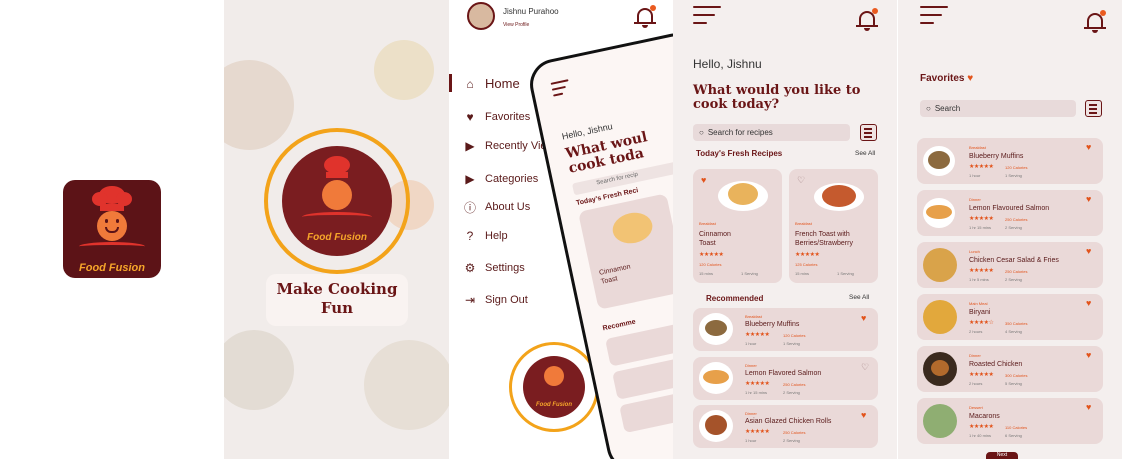 The image size is (1122, 459). Describe the element at coordinates (470, 300) in the screenshot. I see `sign-out-icon: ⇥` at that location.